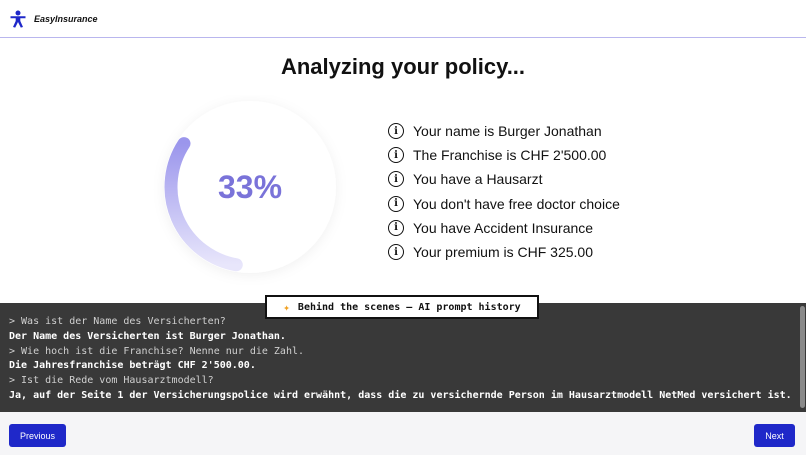  What do you see at coordinates (478, 179) in the screenshot?
I see `fact-text: You have a Hausarzt` at bounding box center [478, 179].